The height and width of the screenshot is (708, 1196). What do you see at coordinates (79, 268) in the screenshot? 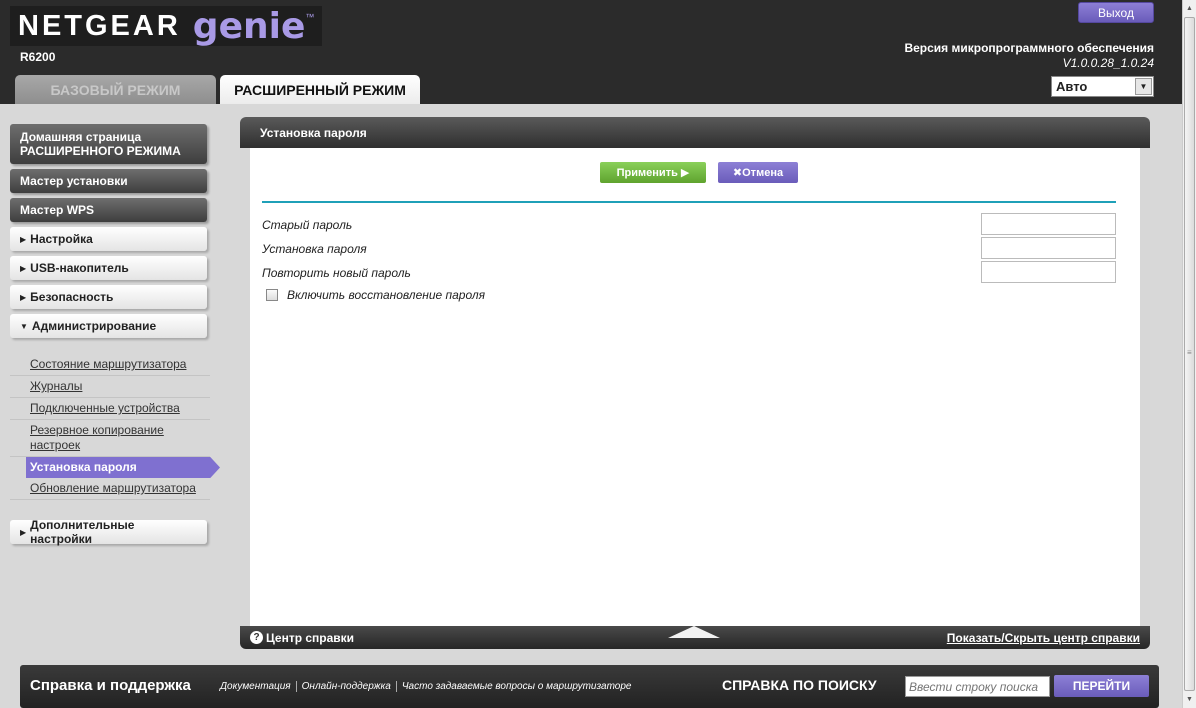
I see `usb-storage-label: USB-накопитель` at bounding box center [79, 268].